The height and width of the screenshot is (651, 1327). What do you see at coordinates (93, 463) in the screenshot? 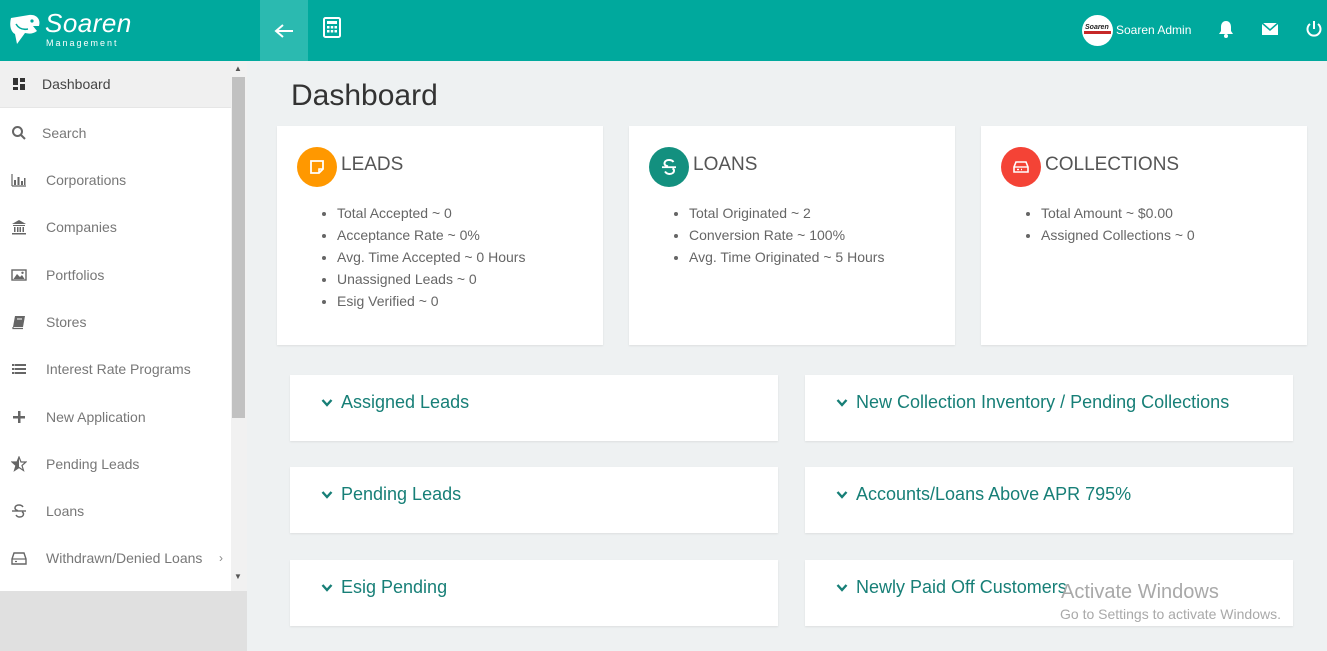
I see `sidebar-item-label: Pending Leads` at bounding box center [93, 463].